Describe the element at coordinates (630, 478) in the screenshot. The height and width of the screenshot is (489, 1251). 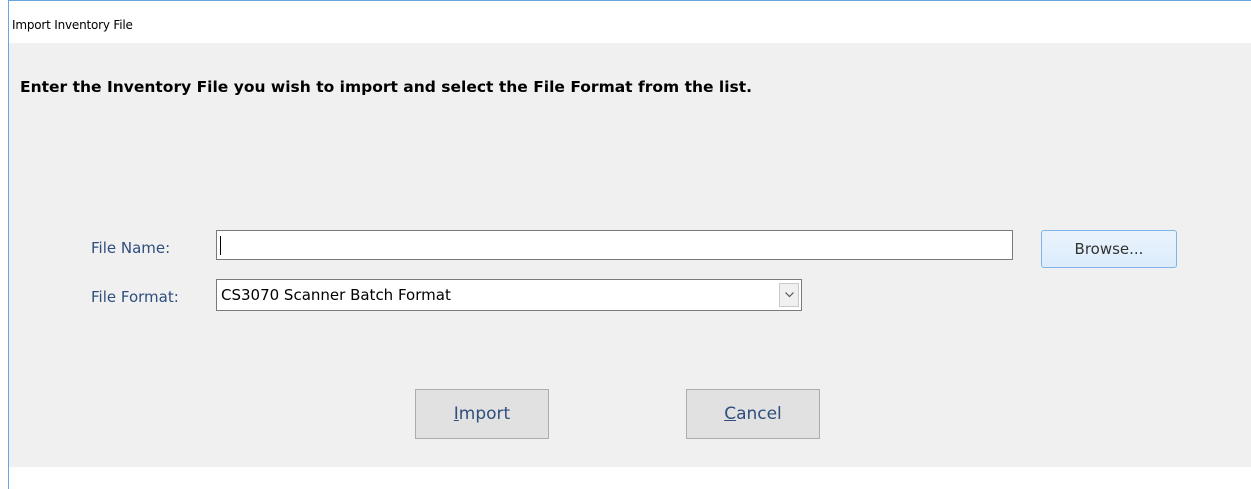
I see `window-bottom-strip` at that location.